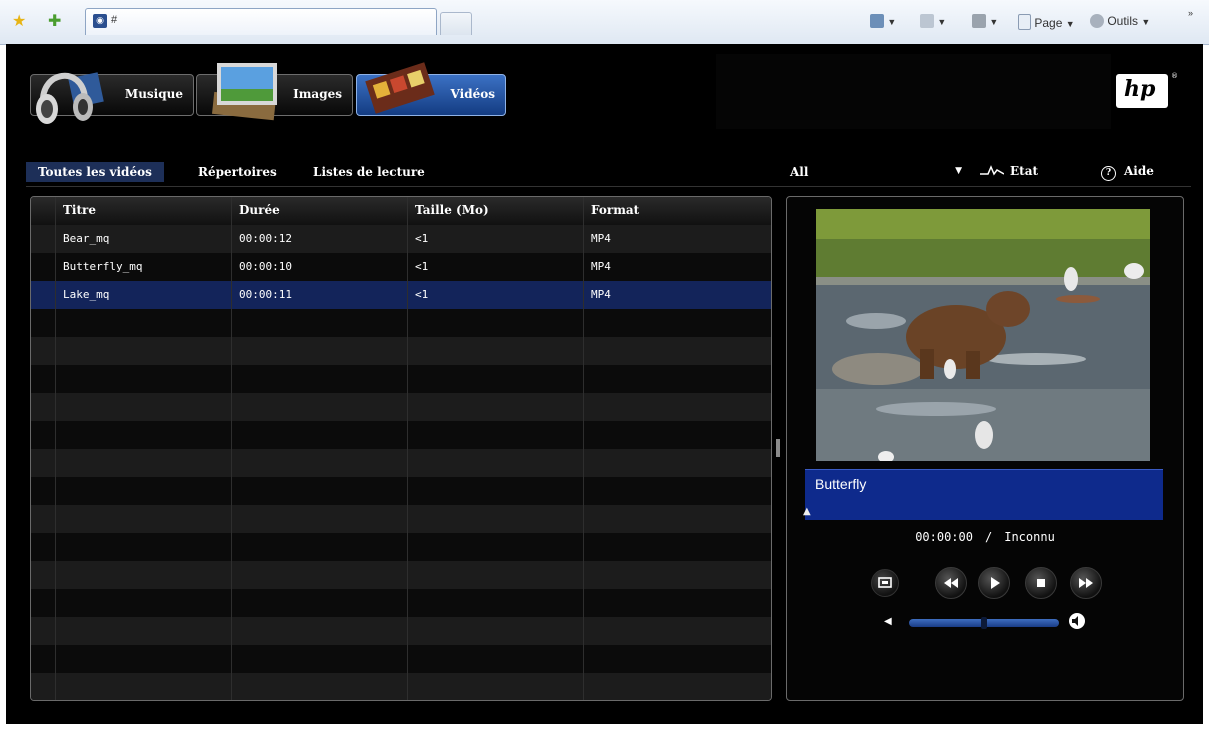  I want to click on home-button: ▼, so click(883, 21).